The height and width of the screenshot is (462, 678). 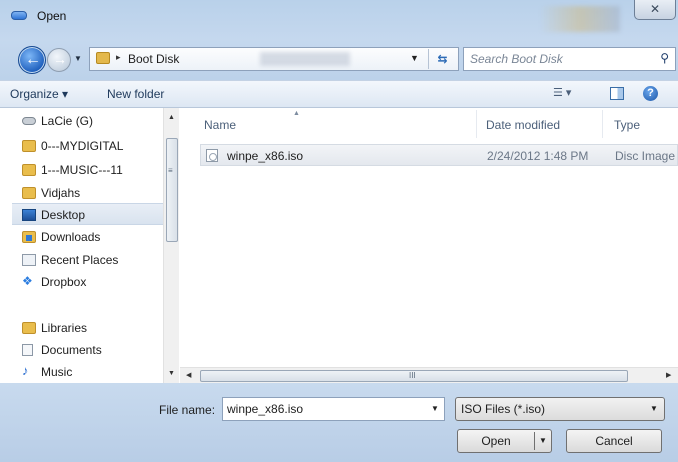 I want to click on back-arrow-icon: ←, so click(x=33, y=59).